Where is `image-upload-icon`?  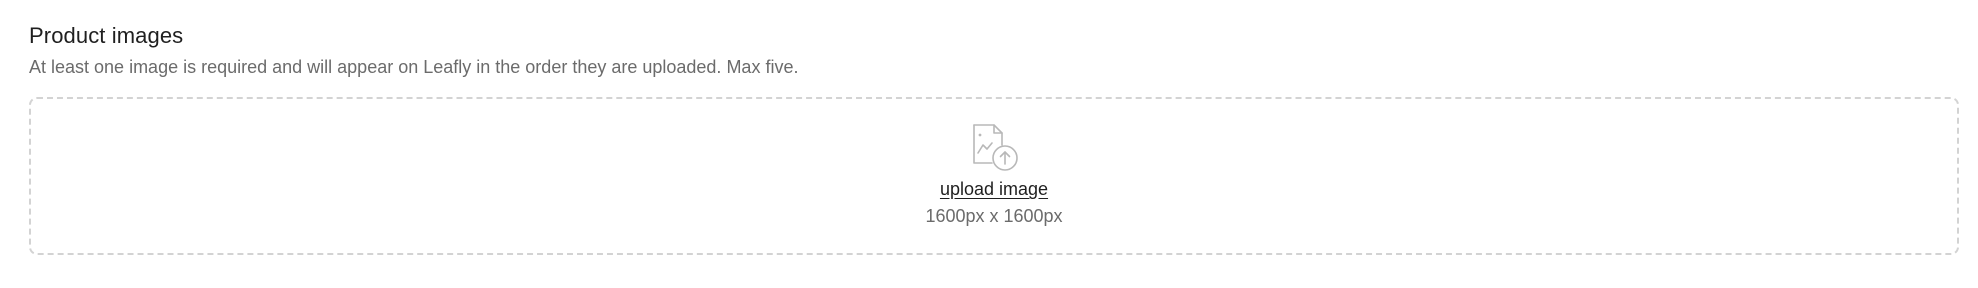 image-upload-icon is located at coordinates (995, 147).